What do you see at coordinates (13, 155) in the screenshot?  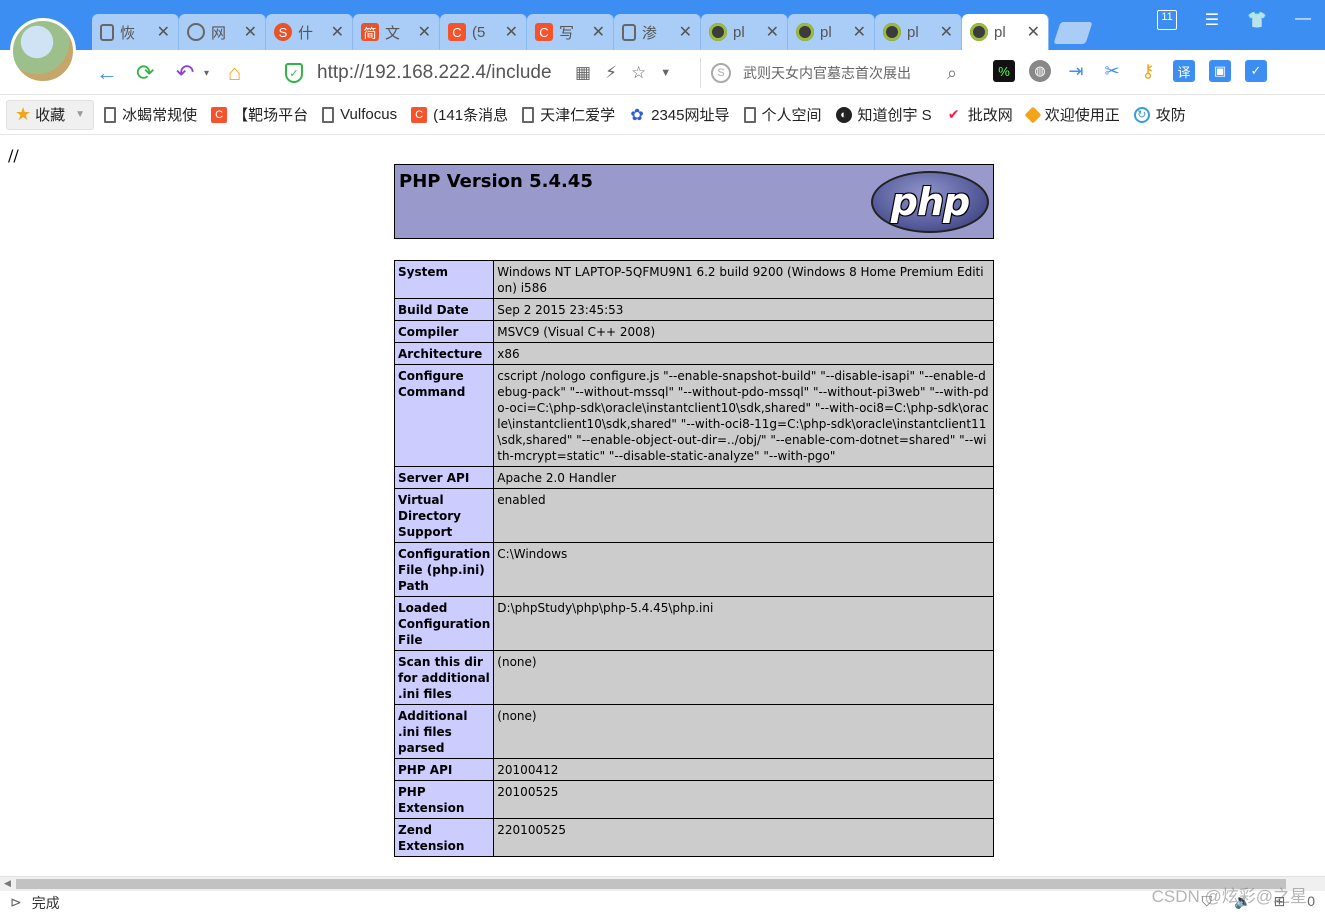 I see `prefix-text: //` at bounding box center [13, 155].